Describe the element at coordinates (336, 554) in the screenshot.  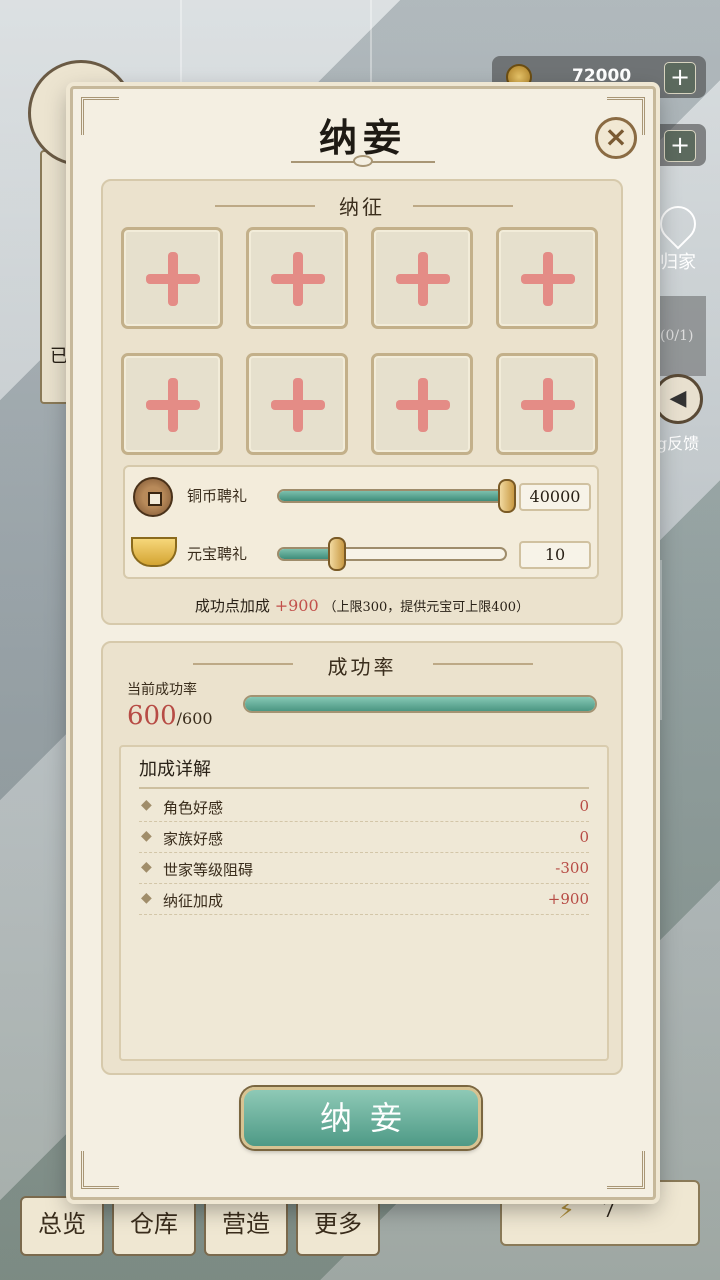
I see `ingot-slider-handle` at that location.